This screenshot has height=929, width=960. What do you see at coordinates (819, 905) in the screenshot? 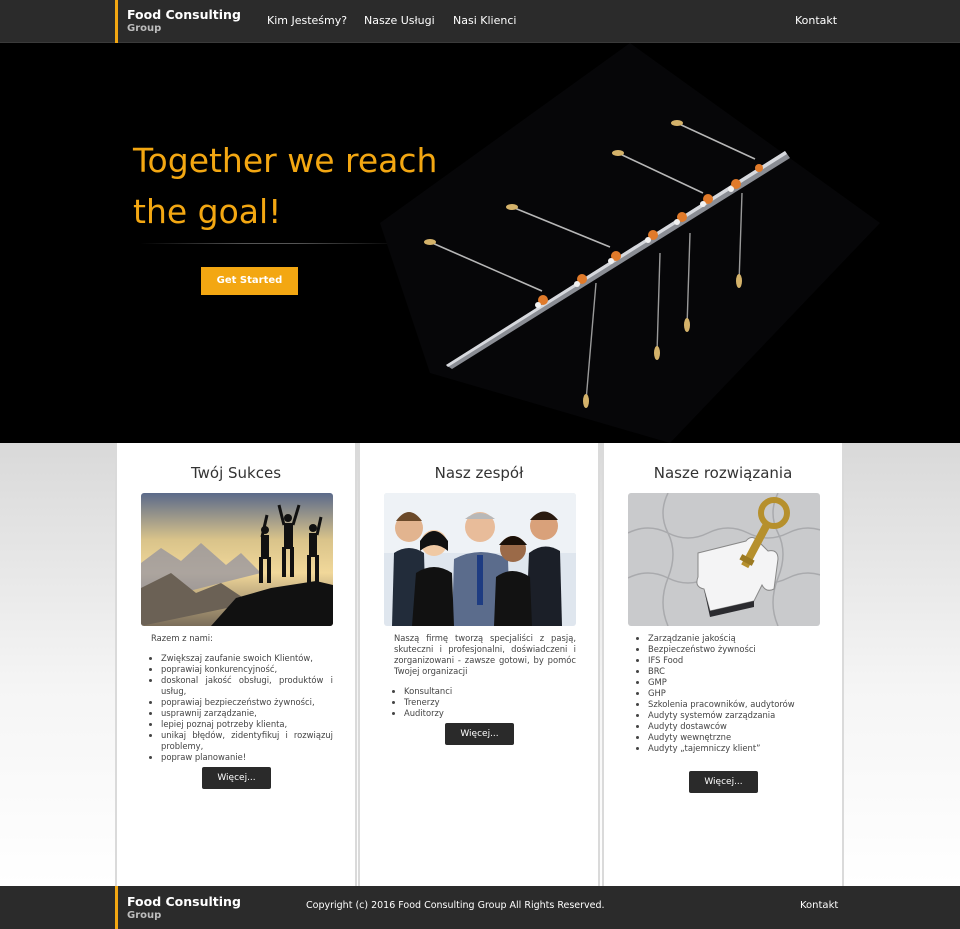
I see `footer-contact-link: Kontakt` at bounding box center [819, 905].